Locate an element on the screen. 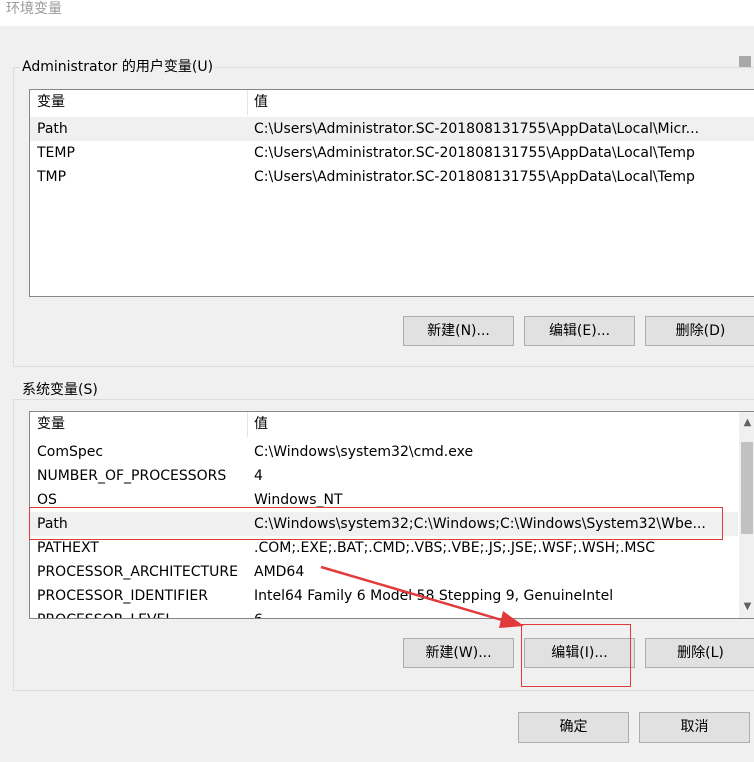 The image size is (754, 762). system-vars-list-header: 变量 值 is located at coordinates (384, 424).